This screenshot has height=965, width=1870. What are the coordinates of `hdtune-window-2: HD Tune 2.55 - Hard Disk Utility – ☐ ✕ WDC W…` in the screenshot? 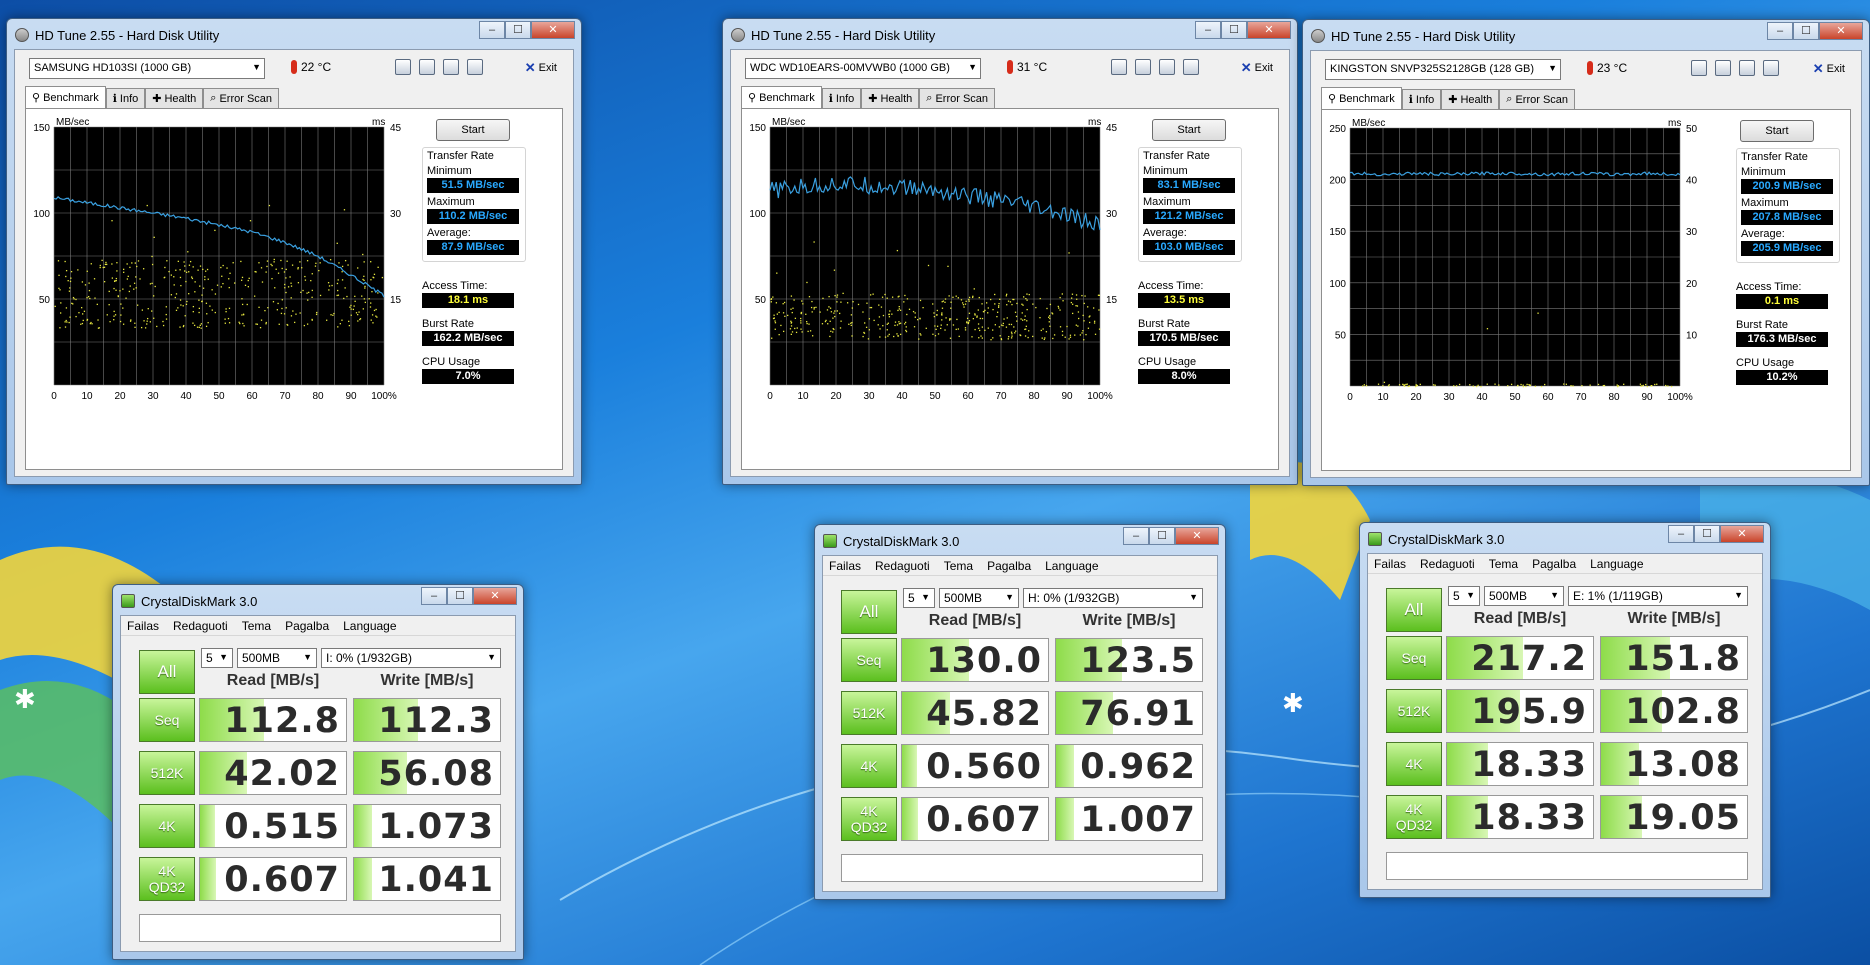 It's located at (1010, 251).